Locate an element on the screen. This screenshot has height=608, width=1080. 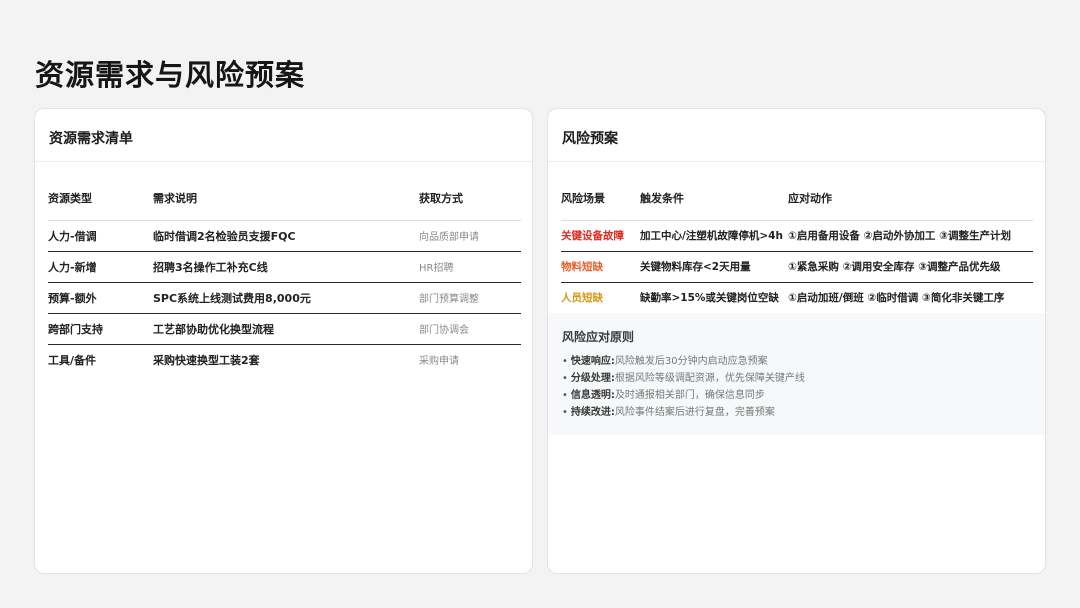
page-title: 资源需求与风险预案 is located at coordinates (170, 75).